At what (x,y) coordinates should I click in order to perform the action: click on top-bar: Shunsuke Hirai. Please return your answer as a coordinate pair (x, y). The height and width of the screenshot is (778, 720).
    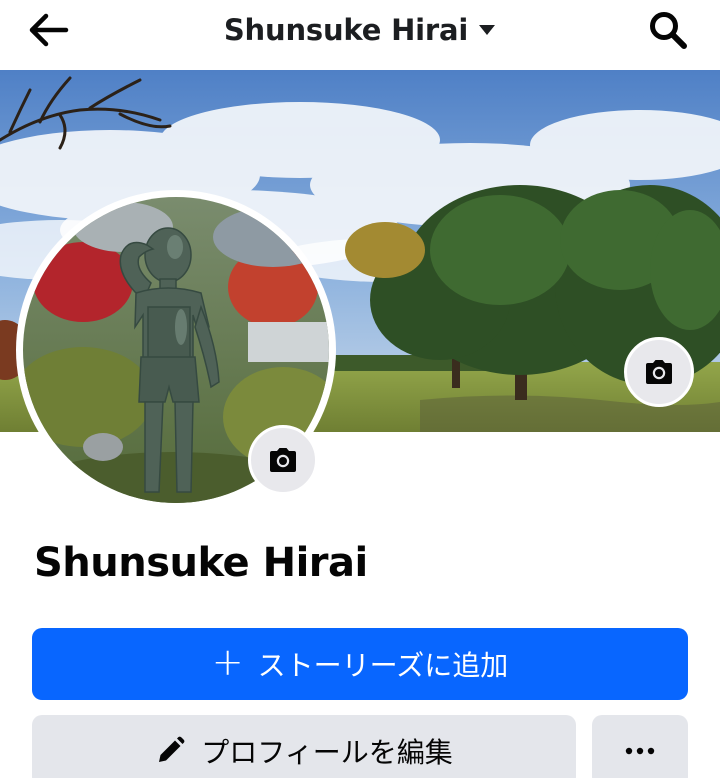
    Looking at the image, I should click on (360, 35).